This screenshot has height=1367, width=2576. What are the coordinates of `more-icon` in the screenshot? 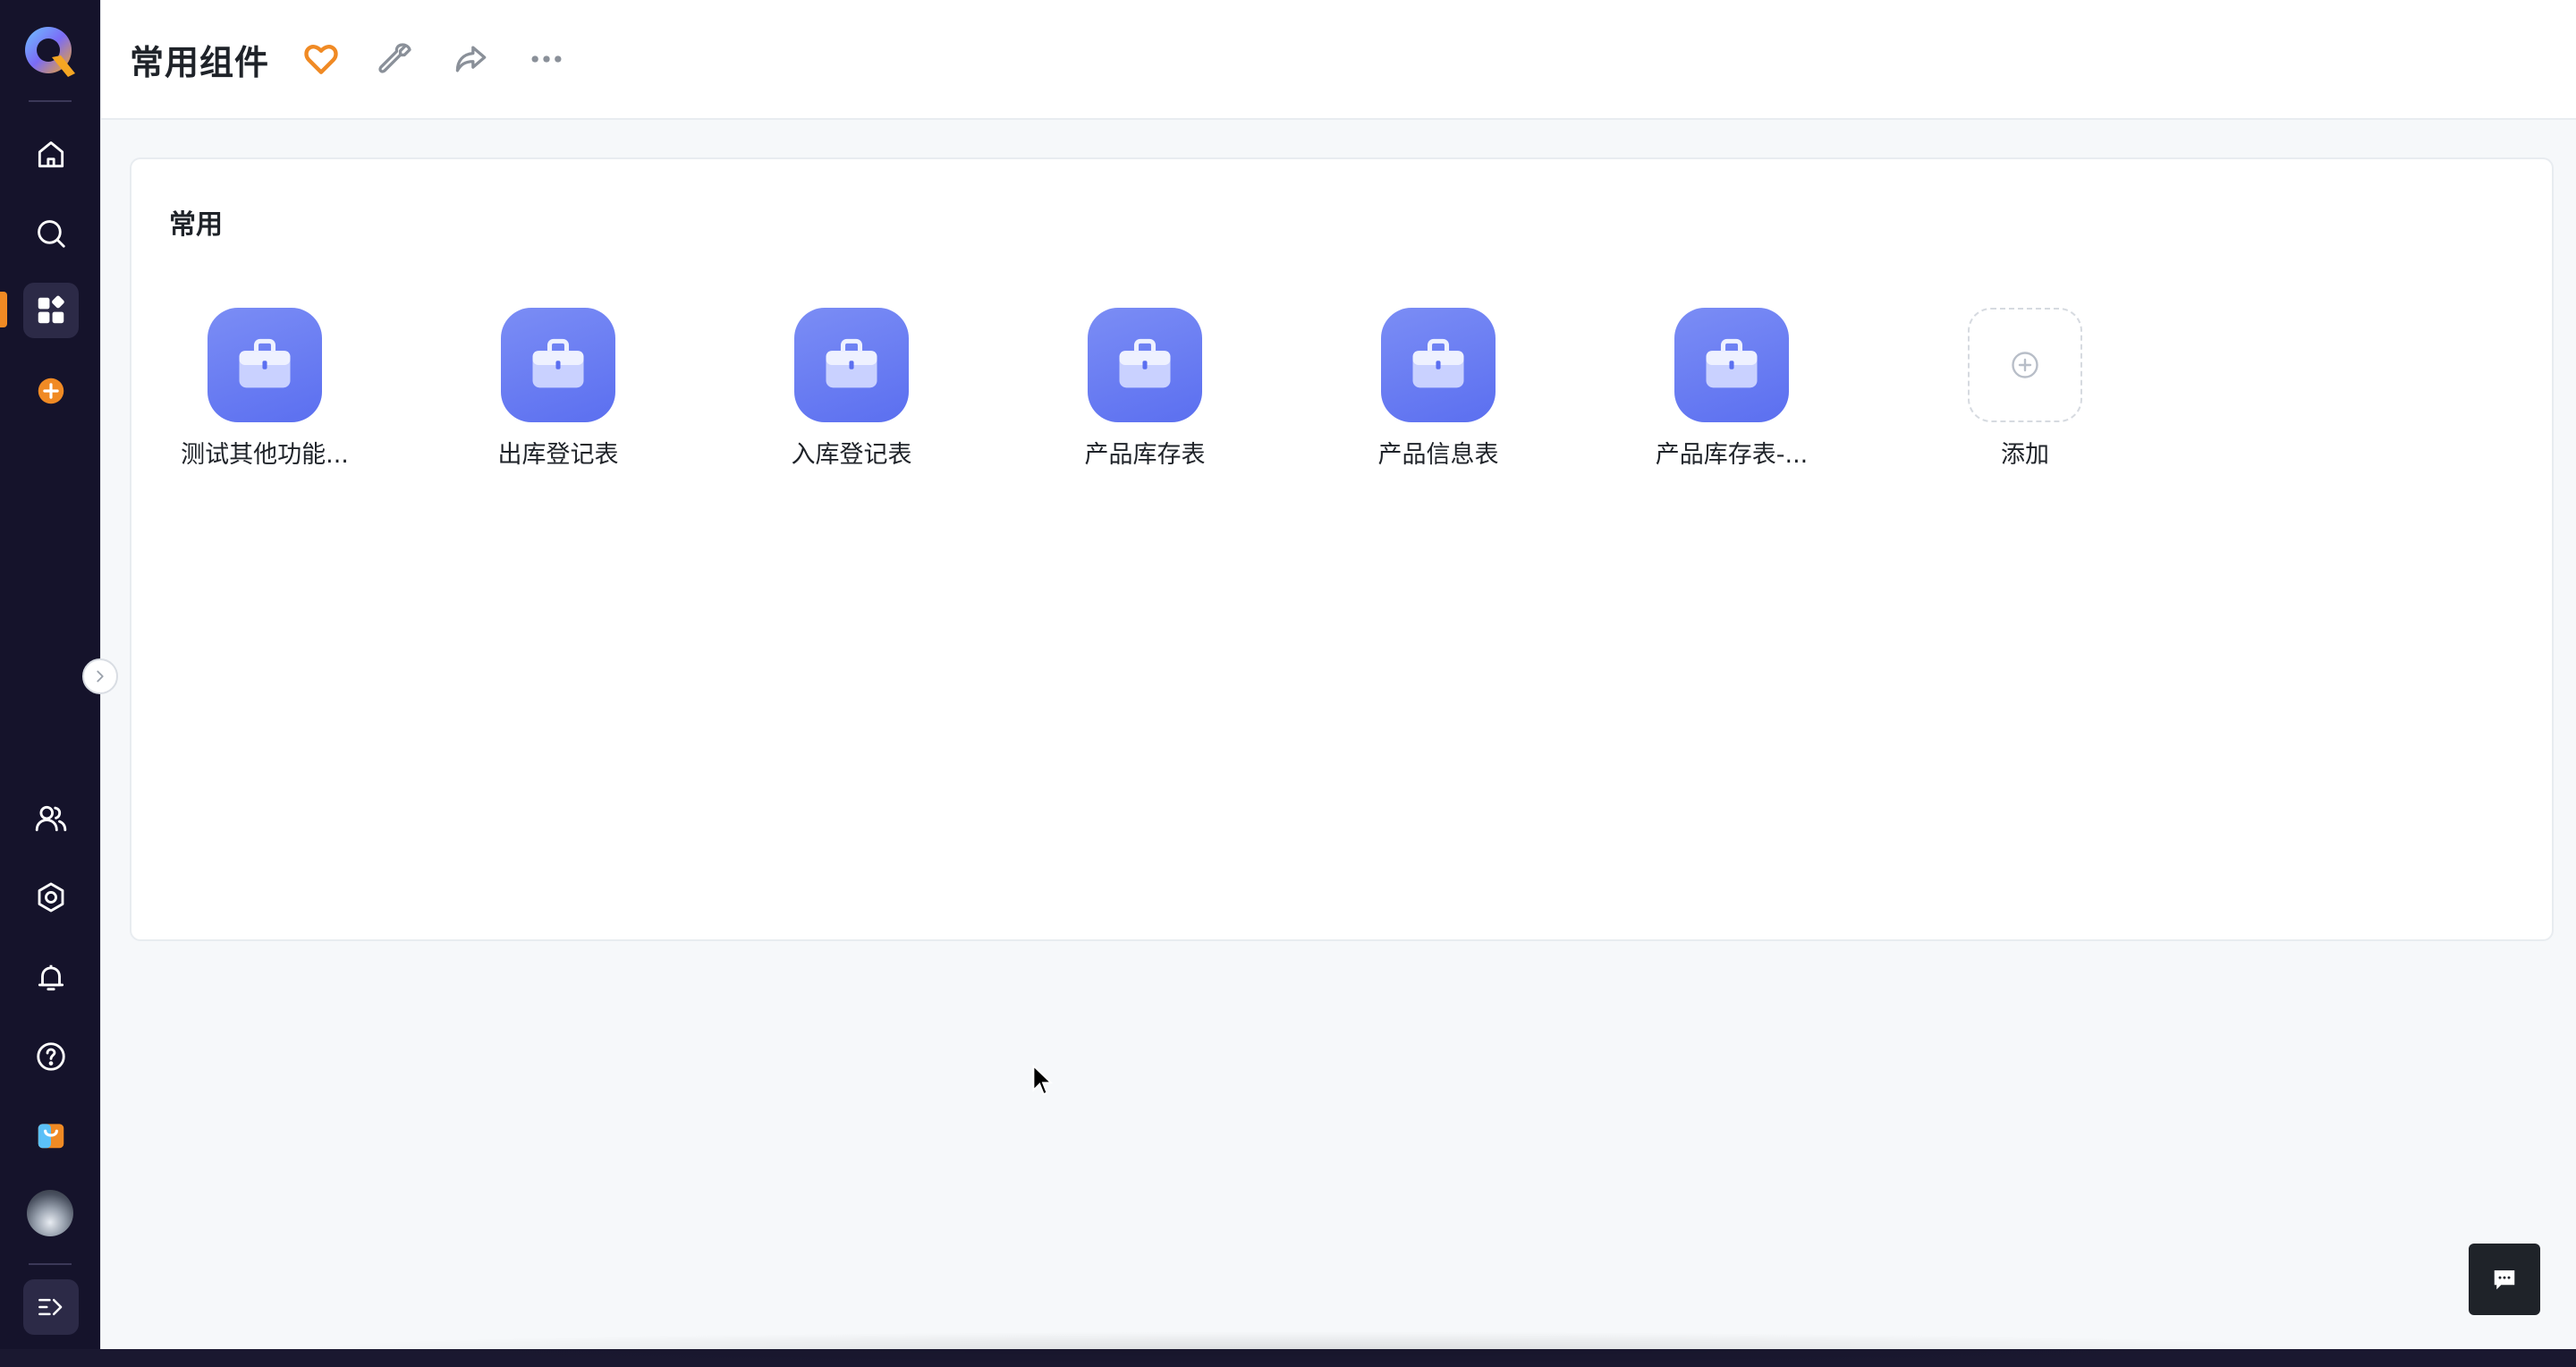 It's located at (546, 59).